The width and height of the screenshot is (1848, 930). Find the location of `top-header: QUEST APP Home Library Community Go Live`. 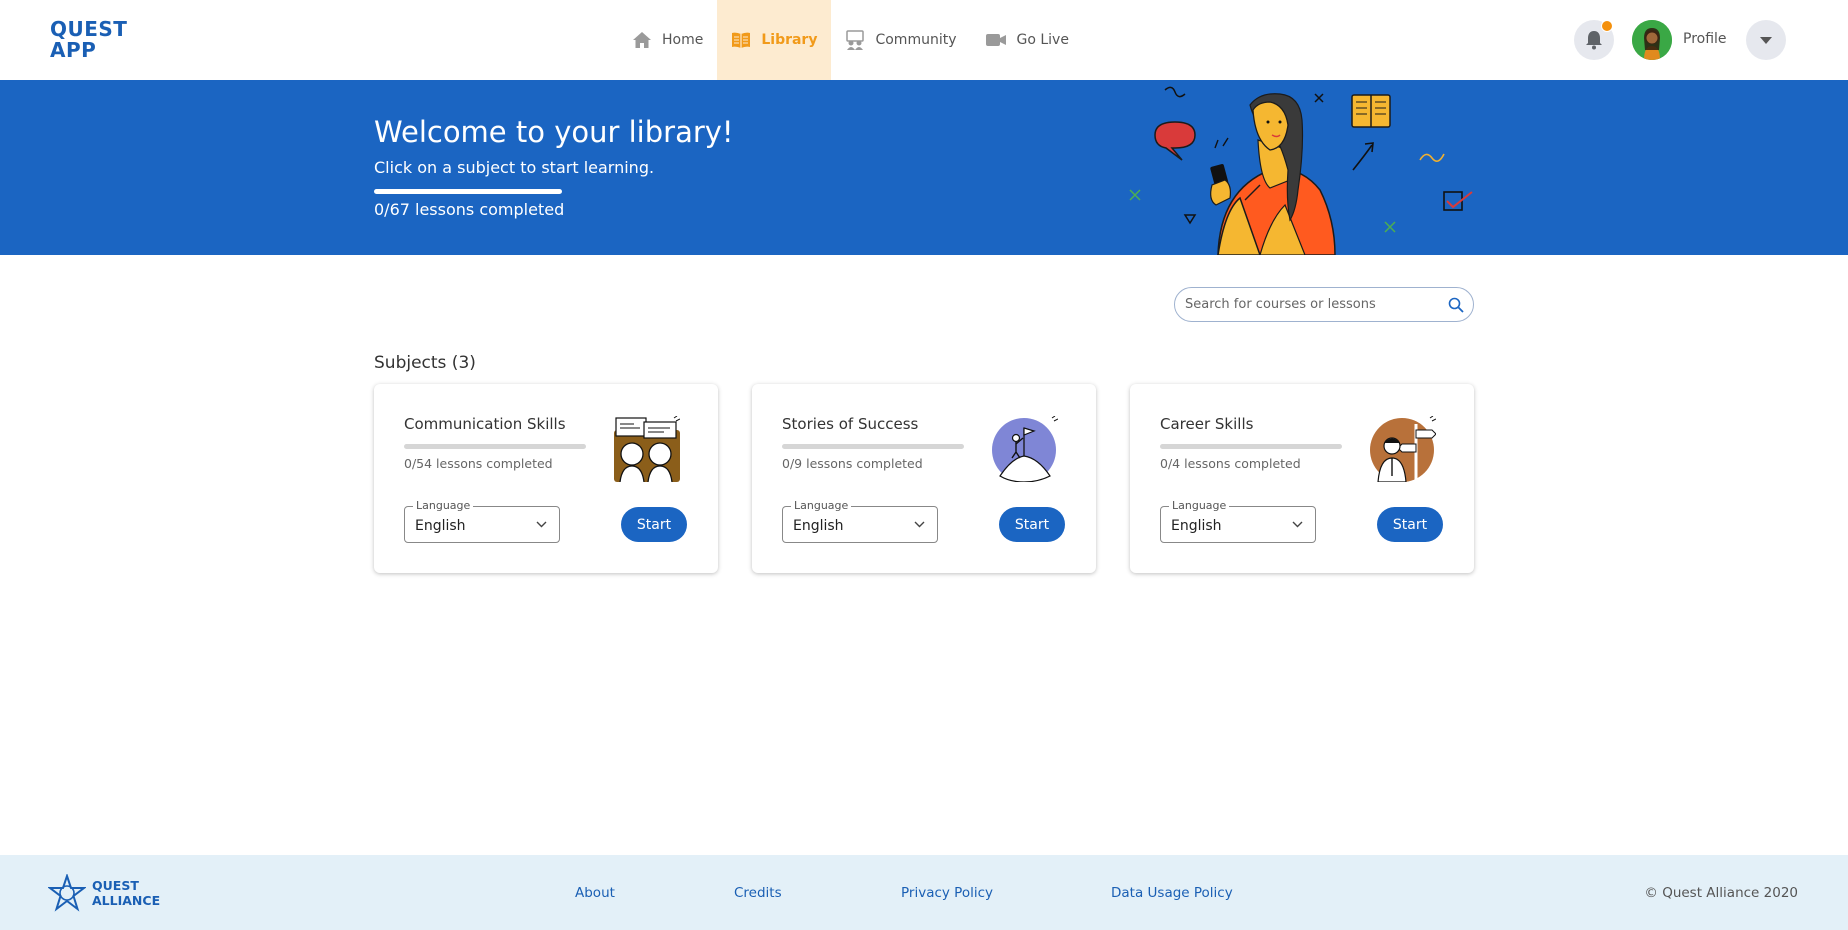

top-header: QUEST APP Home Library Community Go Live is located at coordinates (924, 40).